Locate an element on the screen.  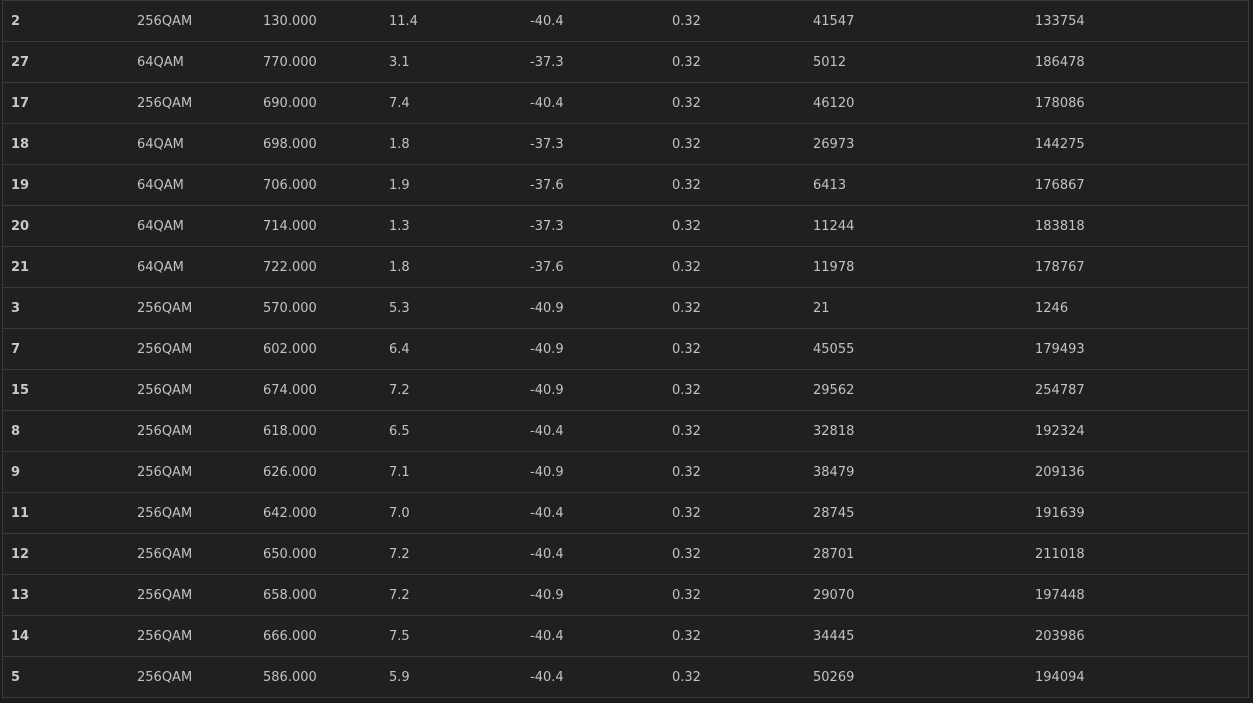
frequency-cell: 650.000 is located at coordinates (326, 554).